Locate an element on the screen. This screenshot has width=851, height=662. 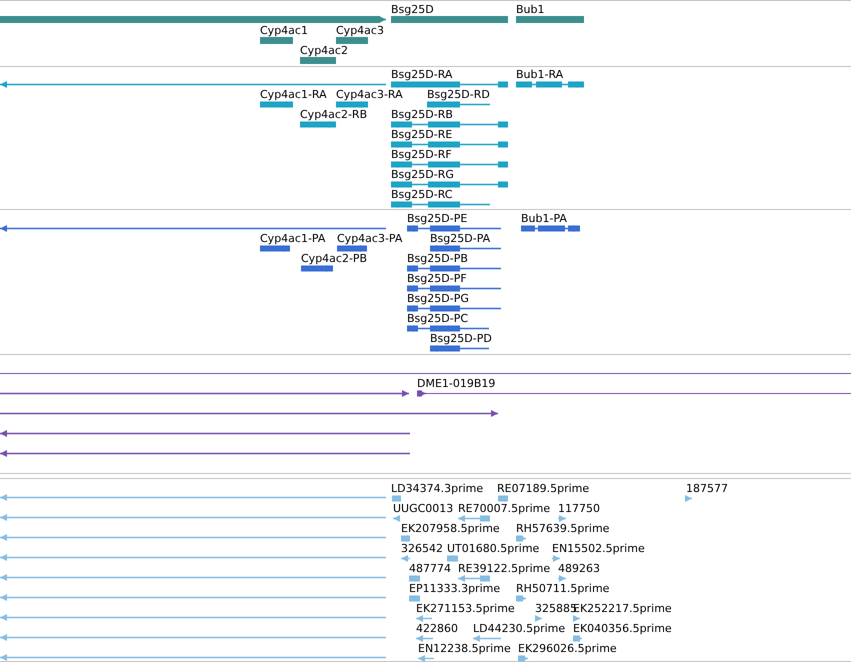
feature-label: Cyp4ac2-RB is located at coordinates (334, 114).